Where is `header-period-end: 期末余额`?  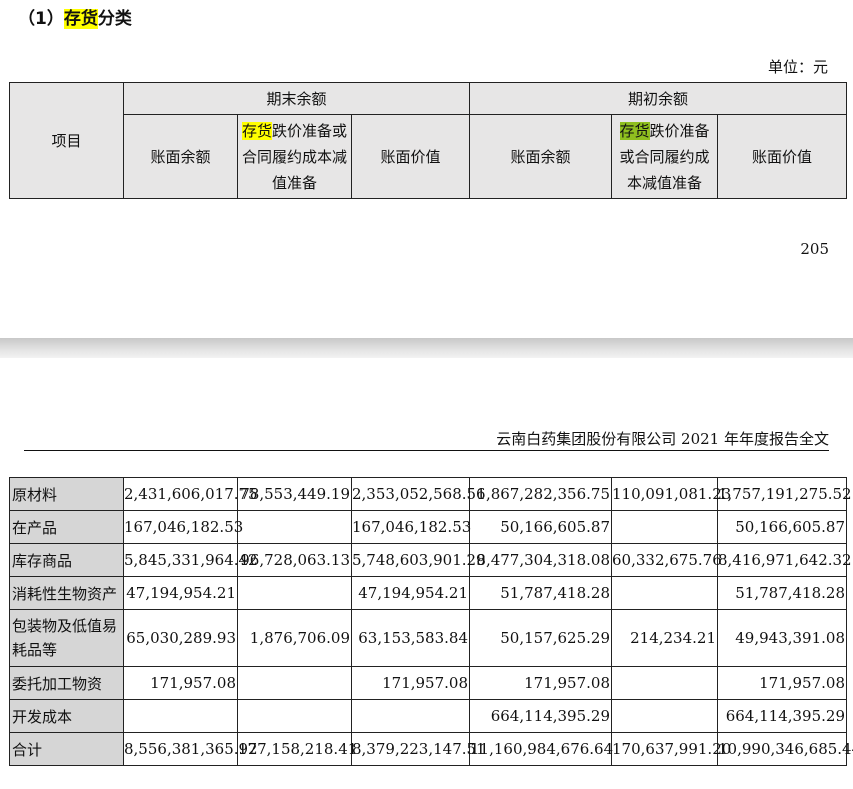
header-period-end: 期末余额 is located at coordinates (296, 98).